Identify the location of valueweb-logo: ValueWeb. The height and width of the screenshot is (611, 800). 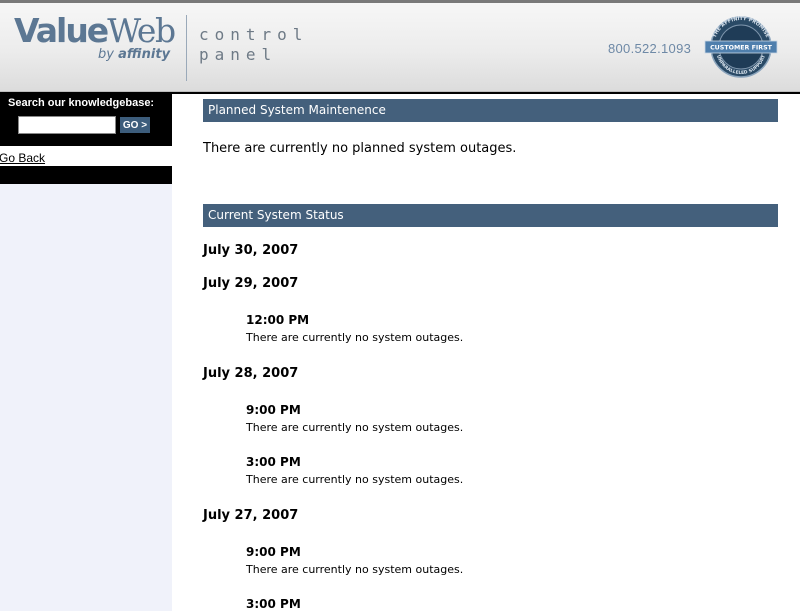
(95, 30).